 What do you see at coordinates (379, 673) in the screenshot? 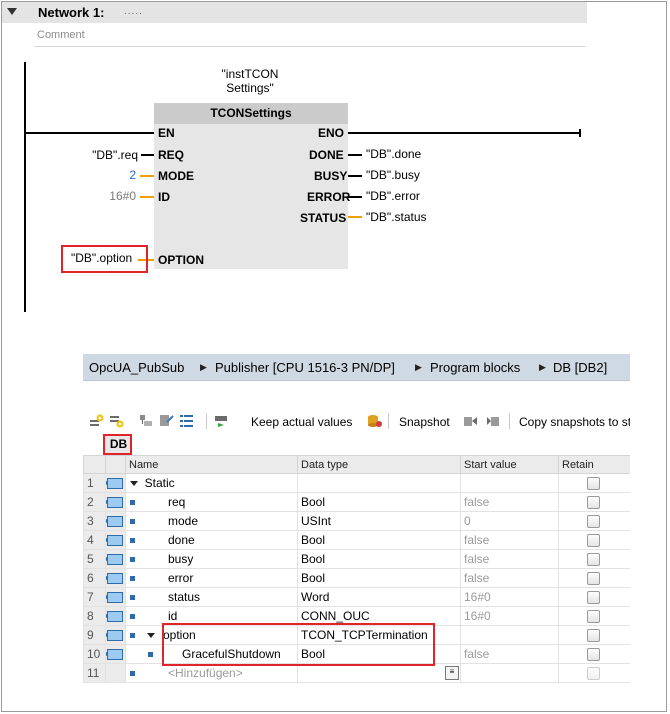
I see `row-data-type: ≡` at bounding box center [379, 673].